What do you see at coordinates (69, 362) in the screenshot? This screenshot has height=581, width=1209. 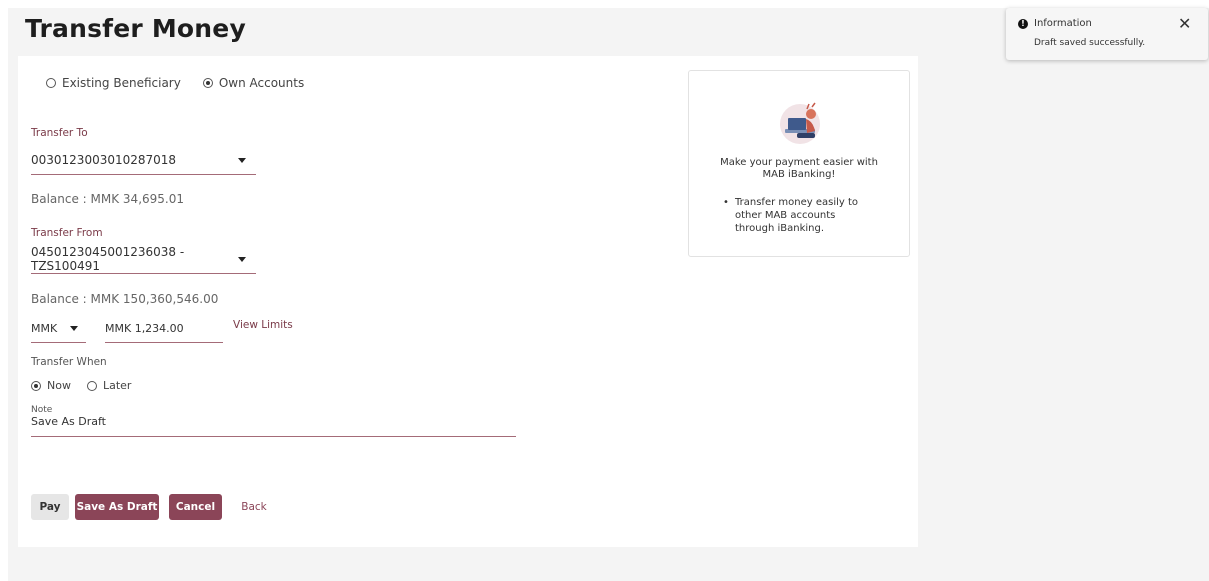 I see `transfer-when-label: Transfer When` at bounding box center [69, 362].